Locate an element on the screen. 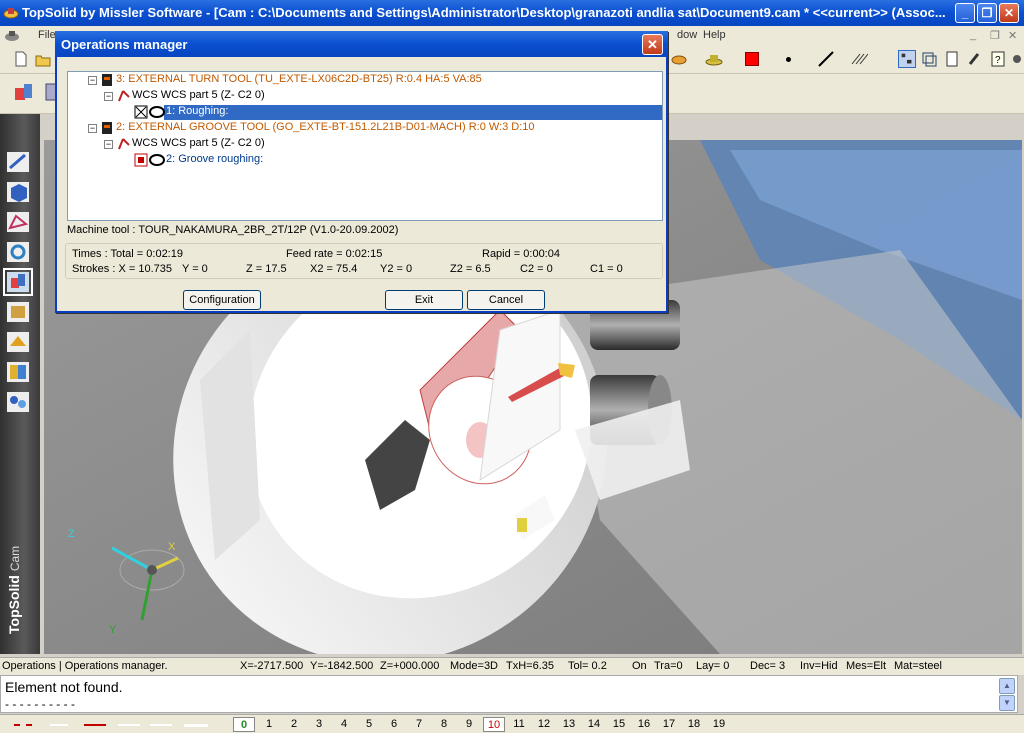  cancel-button: Cancel is located at coordinates (506, 300).